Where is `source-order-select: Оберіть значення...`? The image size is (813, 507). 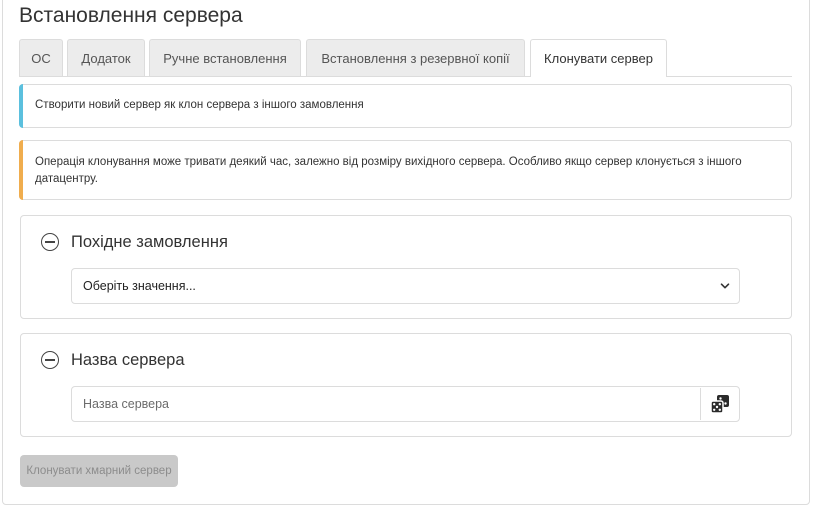 source-order-select: Оберіть значення... is located at coordinates (405, 286).